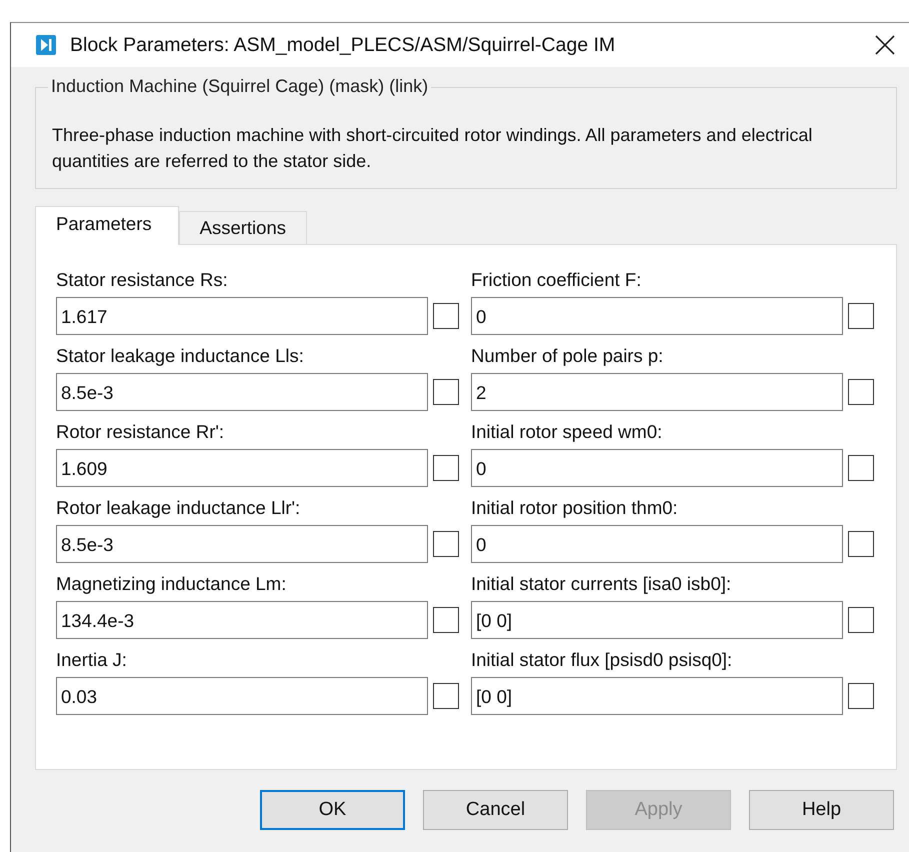 Image resolution: width=909 pixels, height=852 pixels. I want to click on parameter-label: Rotor resistance Rr':, so click(141, 432).